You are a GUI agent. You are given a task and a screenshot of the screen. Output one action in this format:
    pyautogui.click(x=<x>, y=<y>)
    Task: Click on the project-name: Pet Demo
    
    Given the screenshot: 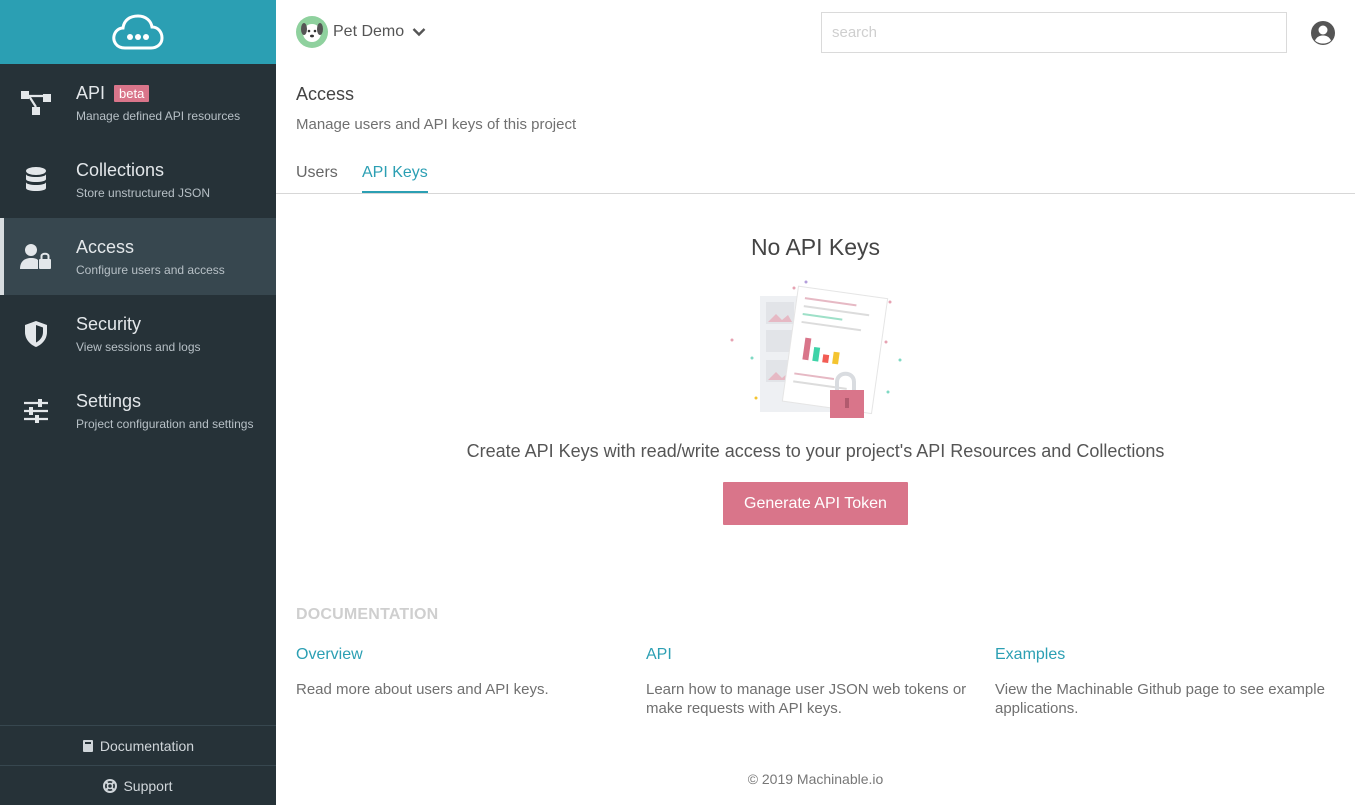 What is the action you would take?
    pyautogui.click(x=369, y=31)
    